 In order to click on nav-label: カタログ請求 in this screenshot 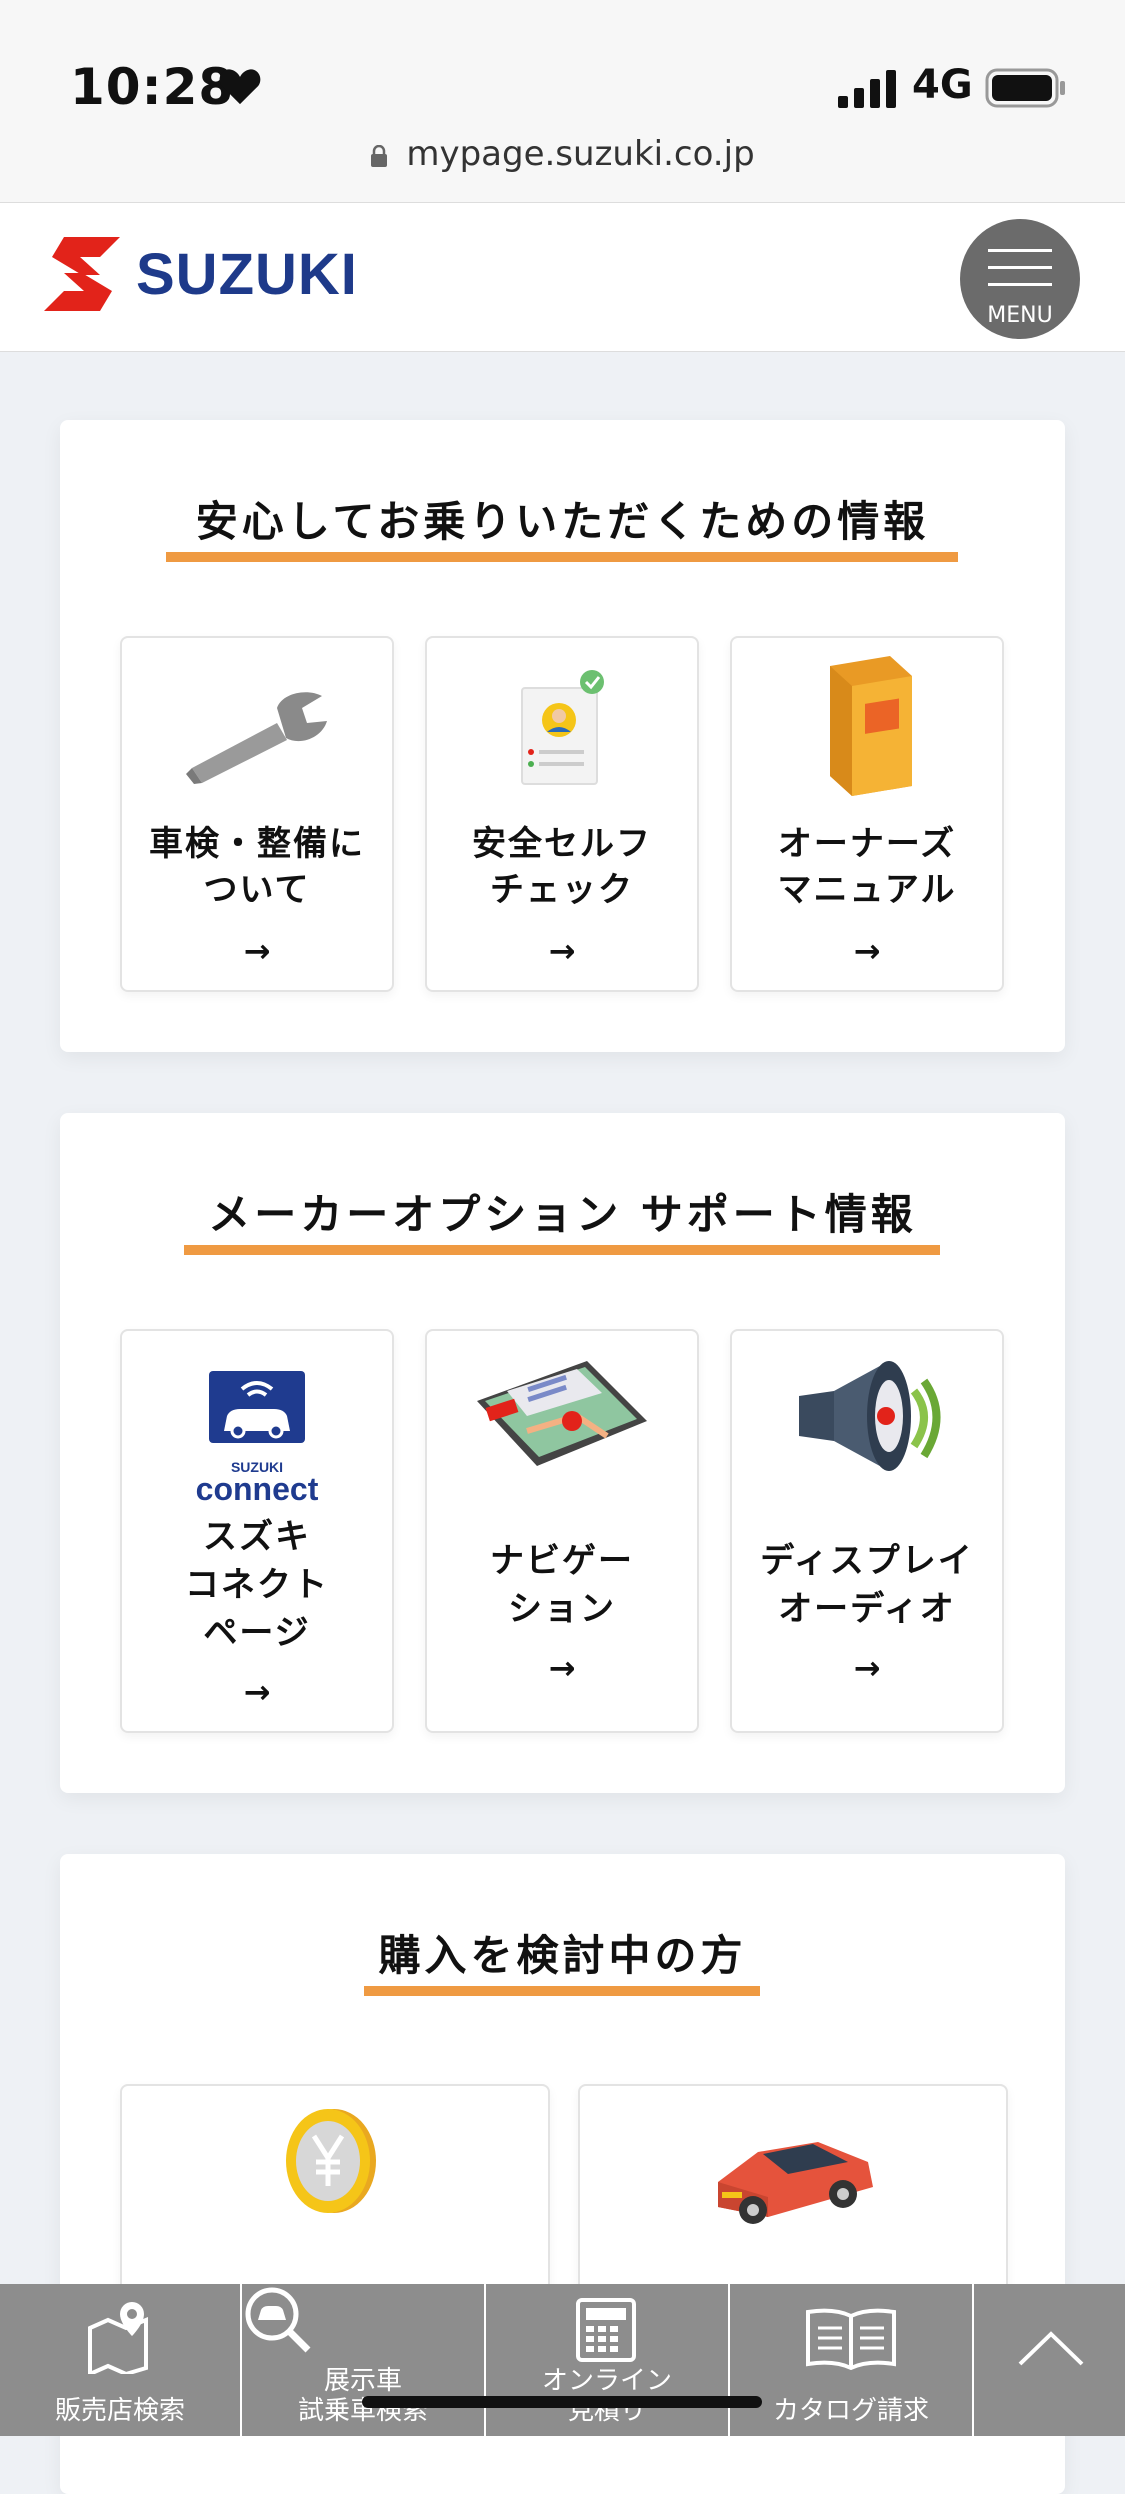, I will do `click(850, 2411)`.